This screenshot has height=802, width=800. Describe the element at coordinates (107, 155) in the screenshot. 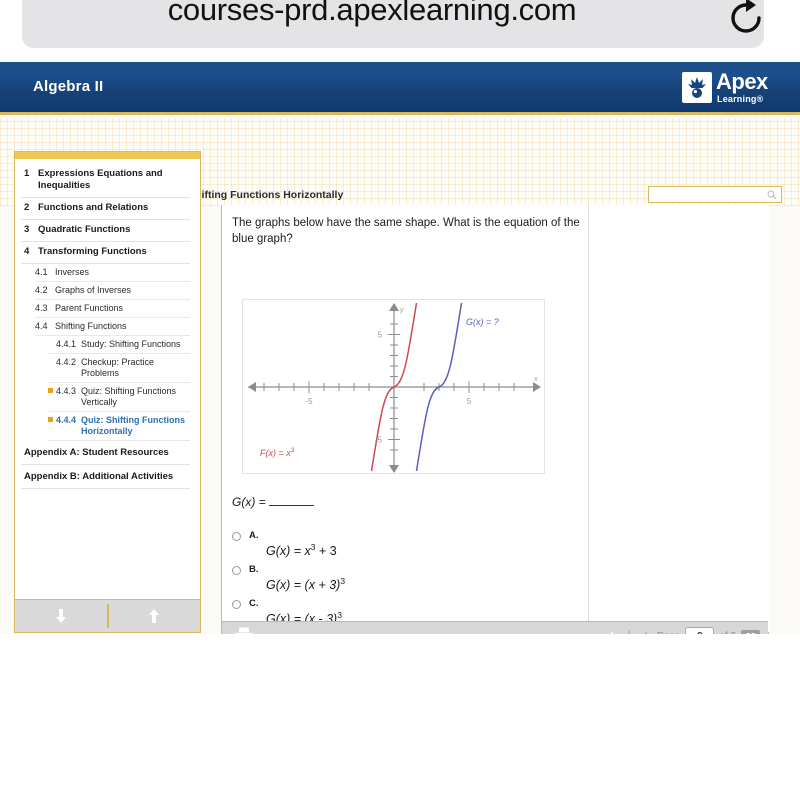

I see `toc-top-accent` at that location.